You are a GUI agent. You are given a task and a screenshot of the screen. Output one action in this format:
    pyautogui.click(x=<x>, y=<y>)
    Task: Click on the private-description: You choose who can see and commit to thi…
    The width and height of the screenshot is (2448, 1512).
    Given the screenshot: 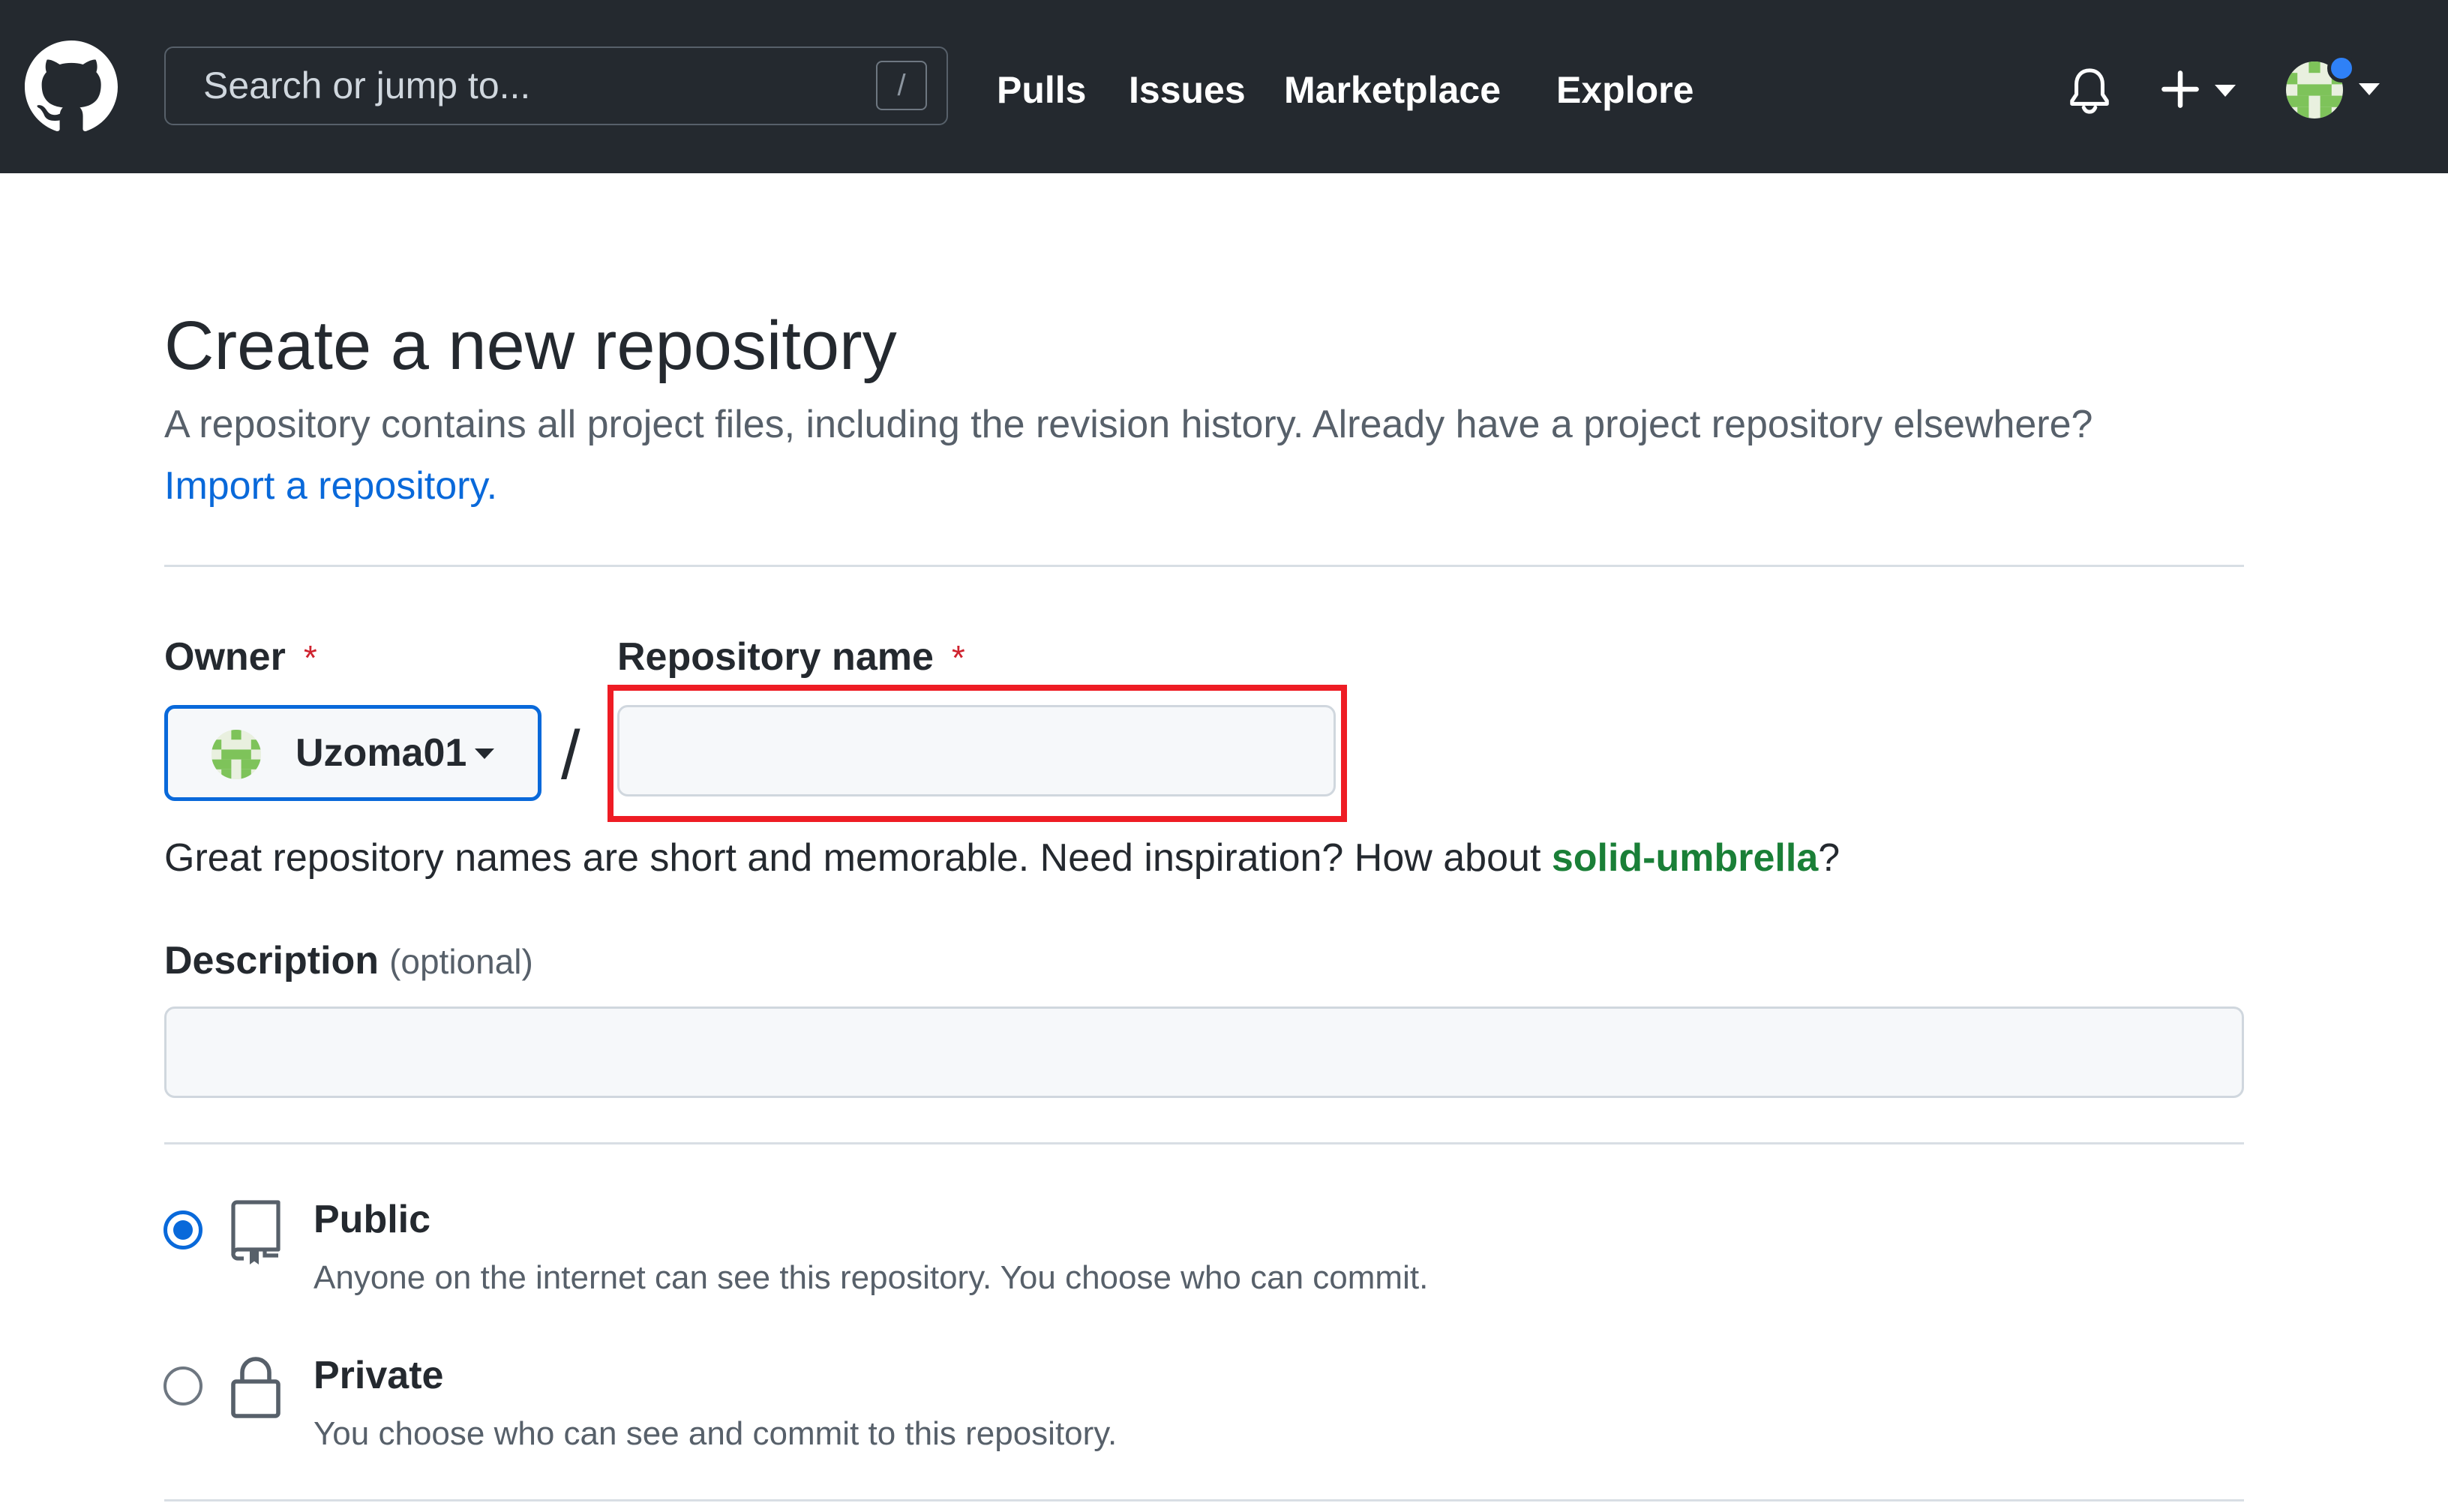 What is the action you would take?
    pyautogui.click(x=716, y=1433)
    